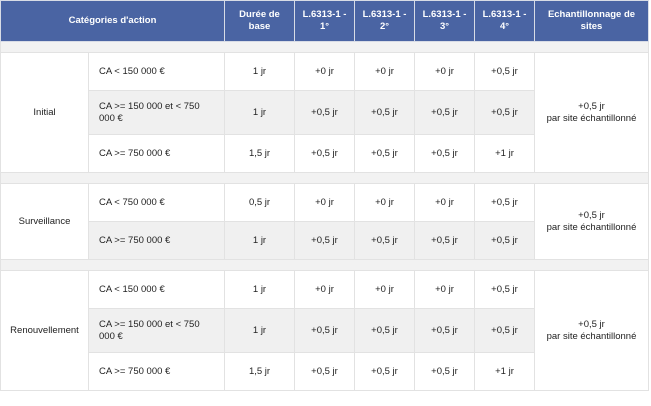 The width and height of the screenshot is (651, 406). I want to click on duree-cell: 0,5 jr, so click(259, 202).